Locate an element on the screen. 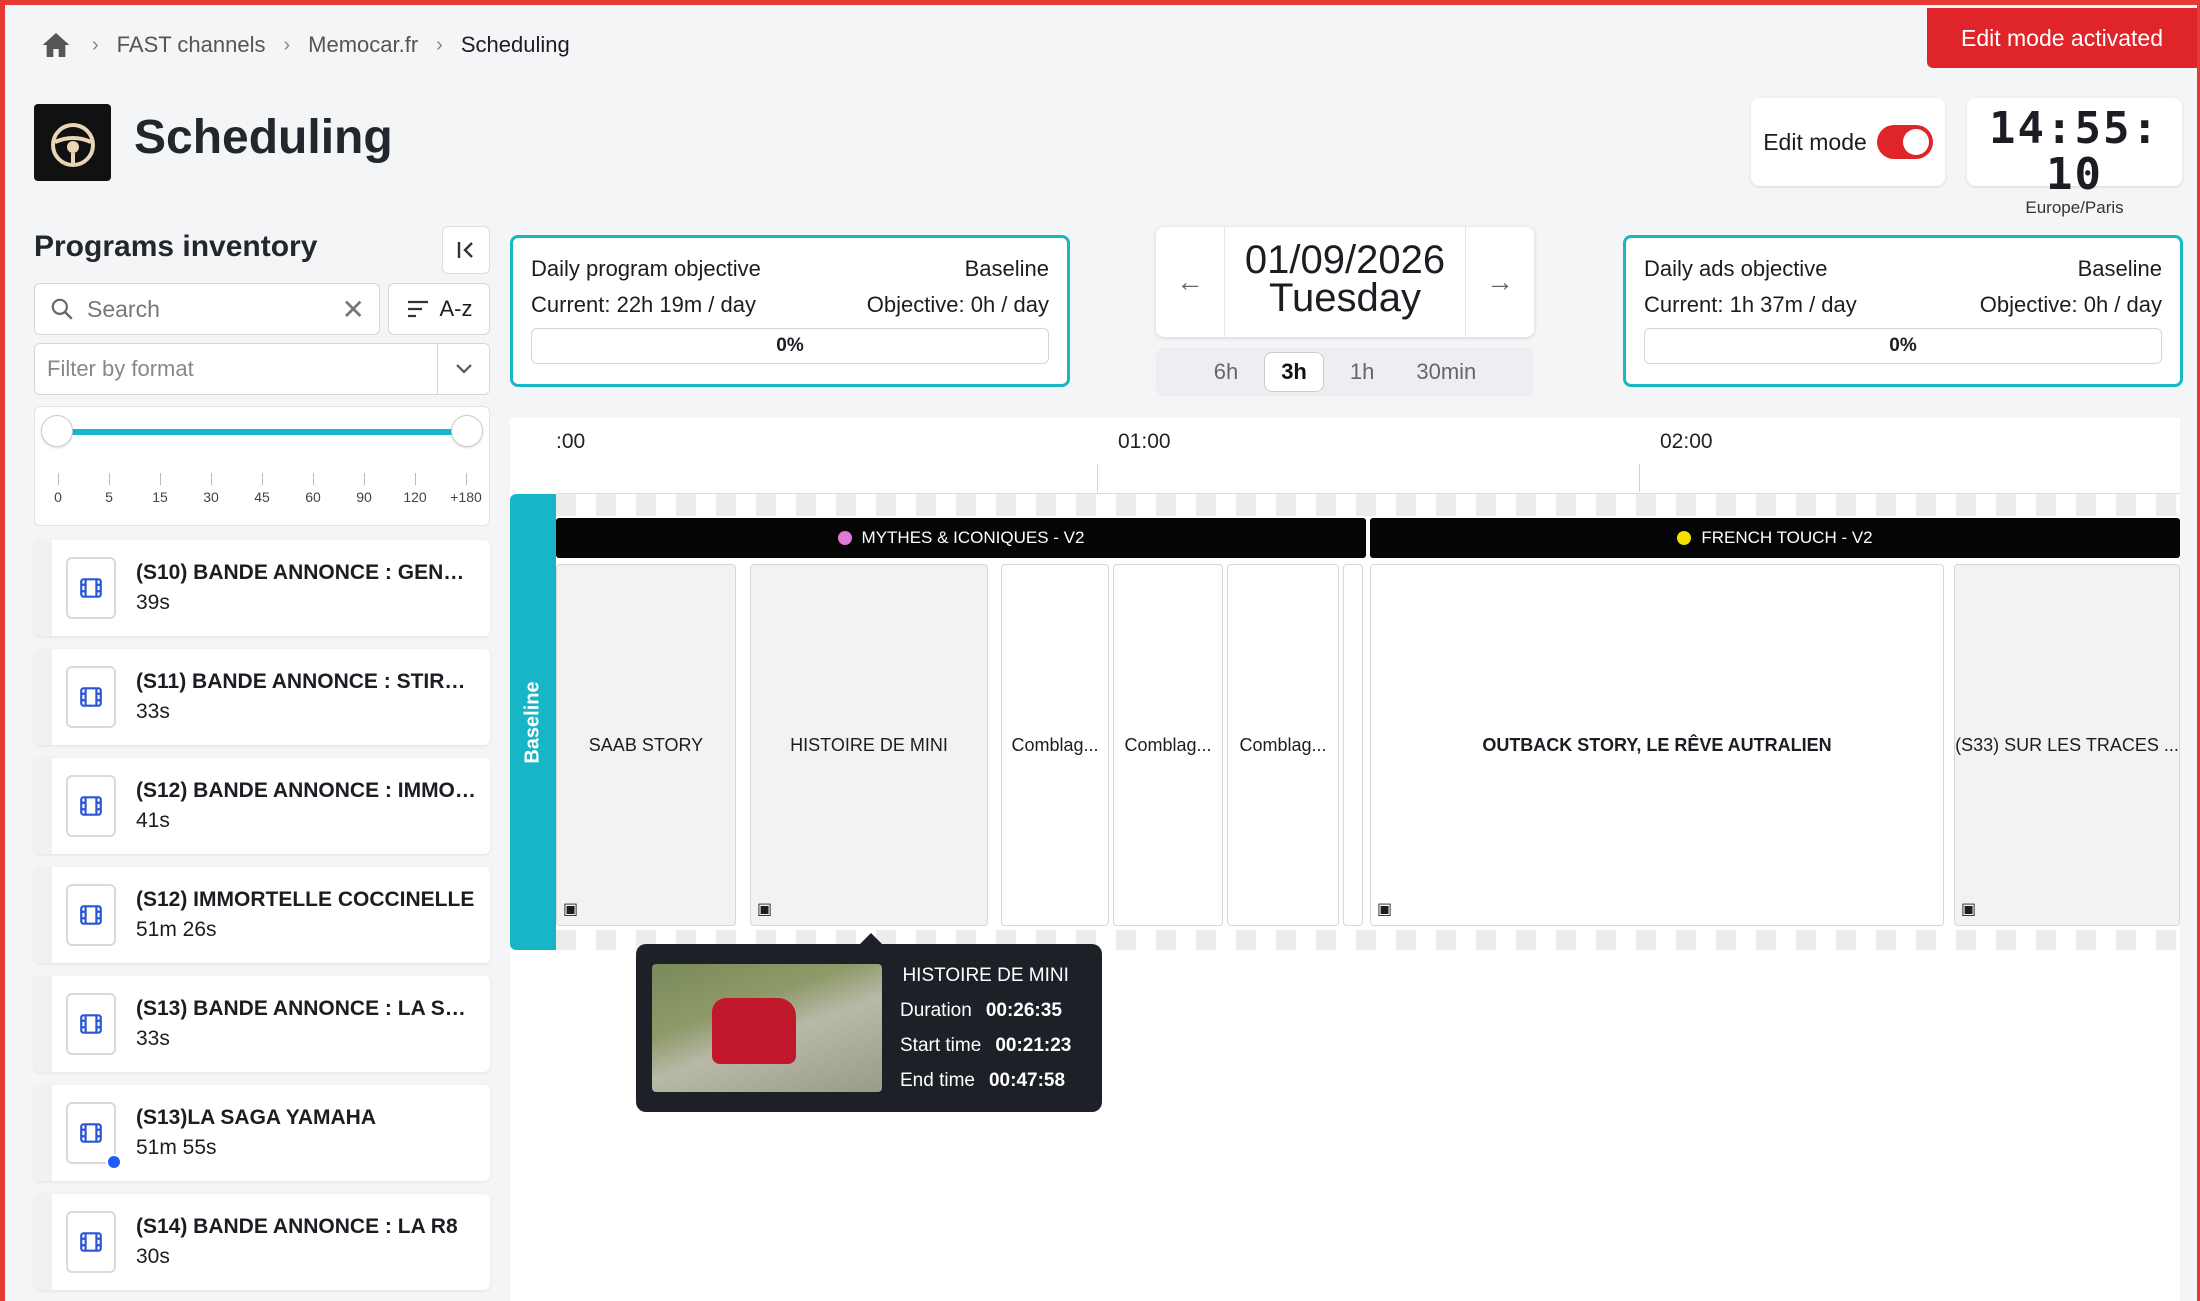 This screenshot has height=1301, width=2200. program-name: (S11) BANDE ANNONCE : STIRLING is located at coordinates (306, 681).